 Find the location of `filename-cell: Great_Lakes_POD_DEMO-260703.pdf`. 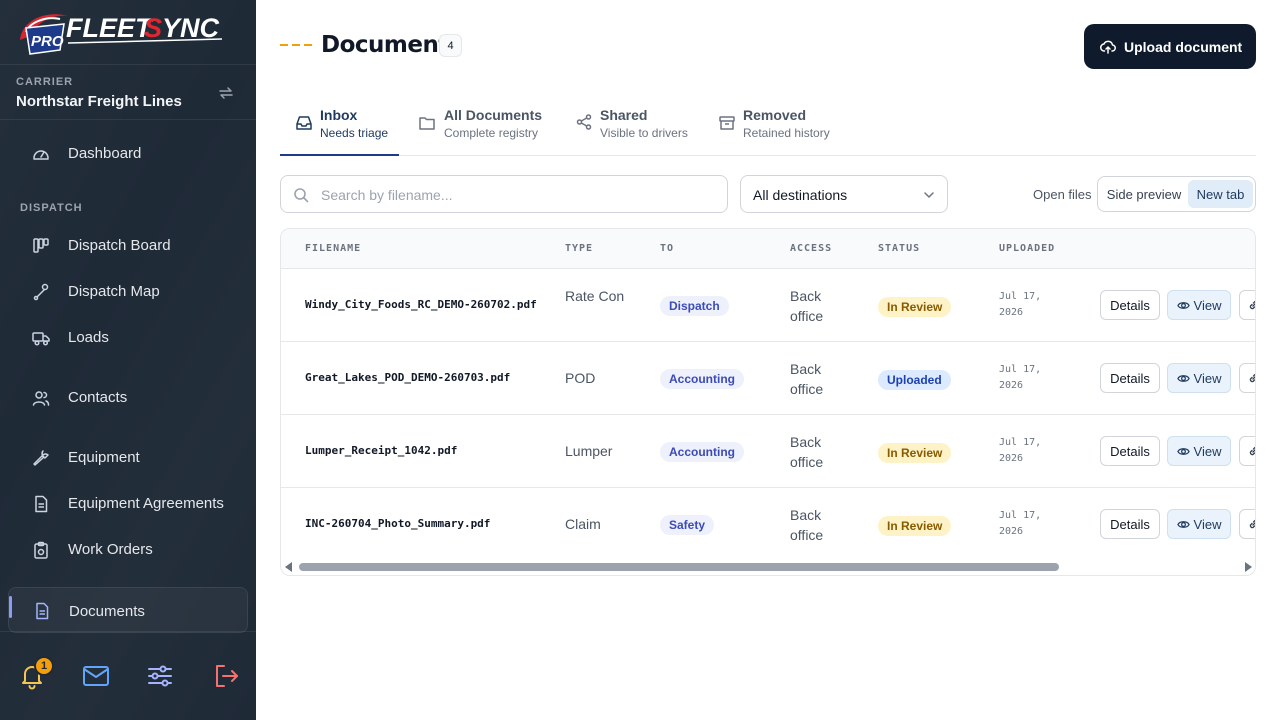

filename-cell: Great_Lakes_POD_DEMO-260703.pdf is located at coordinates (407, 377).